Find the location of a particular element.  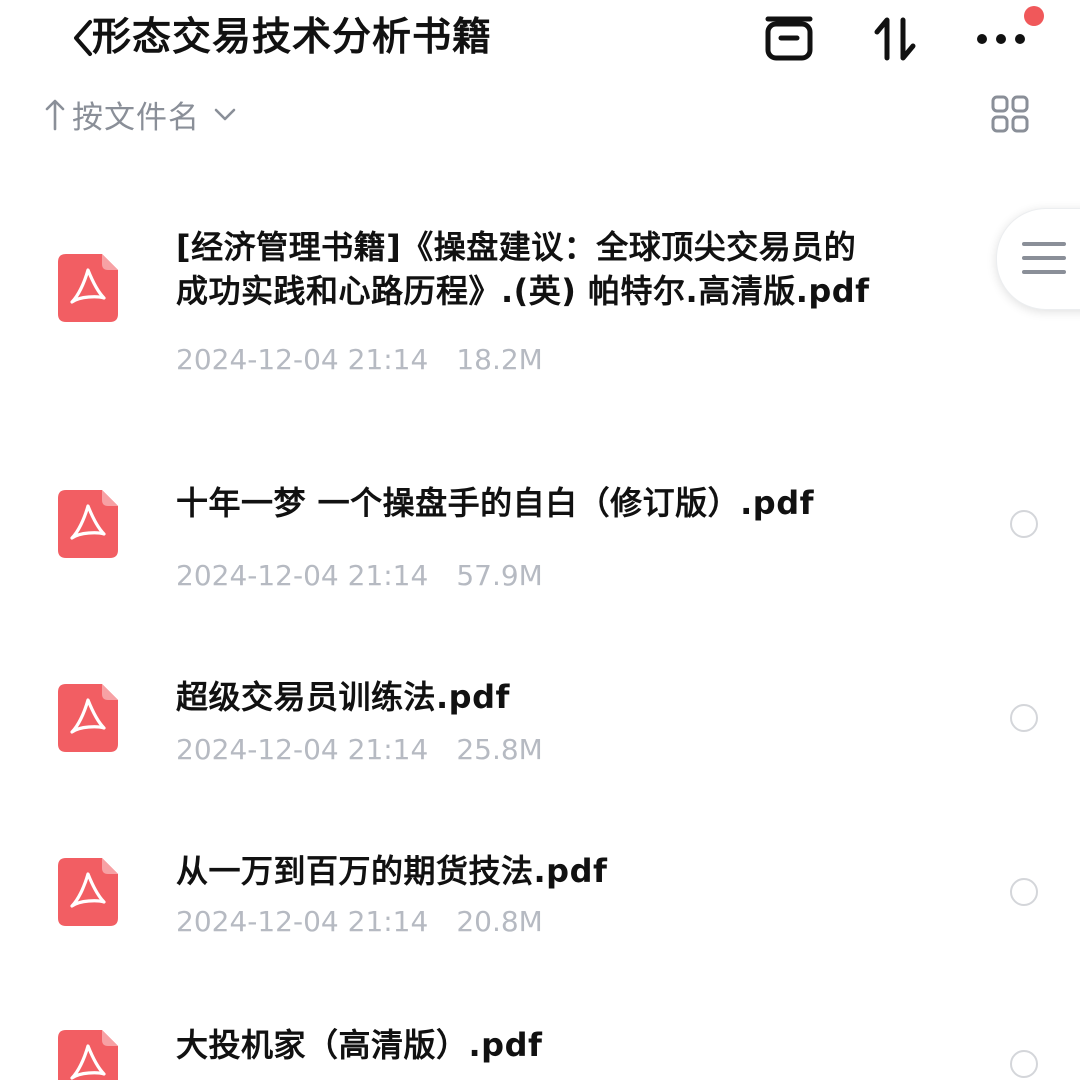

file-size: 18.2M is located at coordinates (499, 359).